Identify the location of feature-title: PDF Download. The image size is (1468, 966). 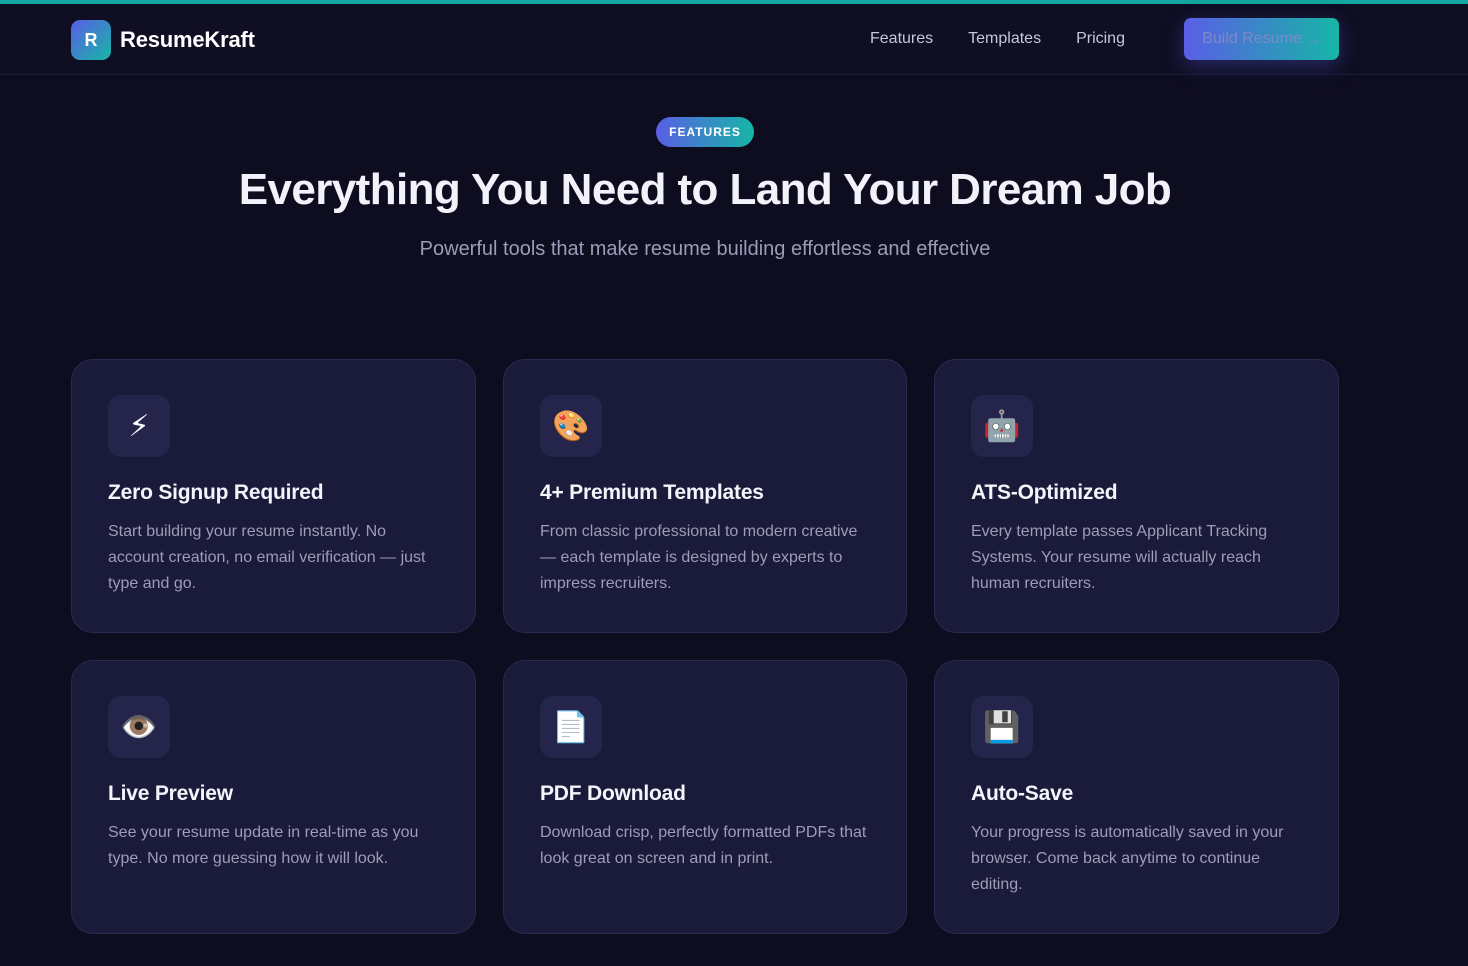
(613, 793).